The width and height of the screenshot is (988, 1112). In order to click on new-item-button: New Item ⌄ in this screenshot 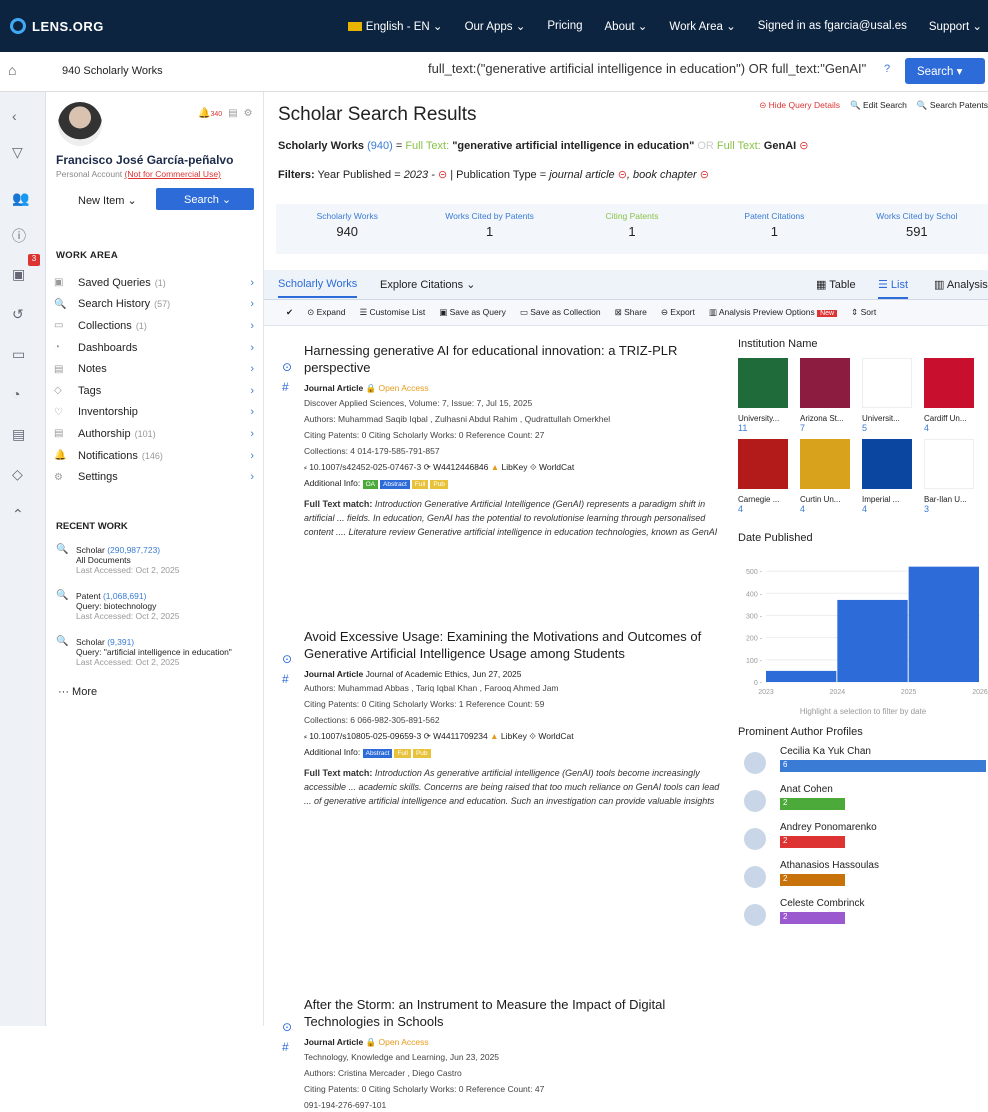, I will do `click(107, 200)`.